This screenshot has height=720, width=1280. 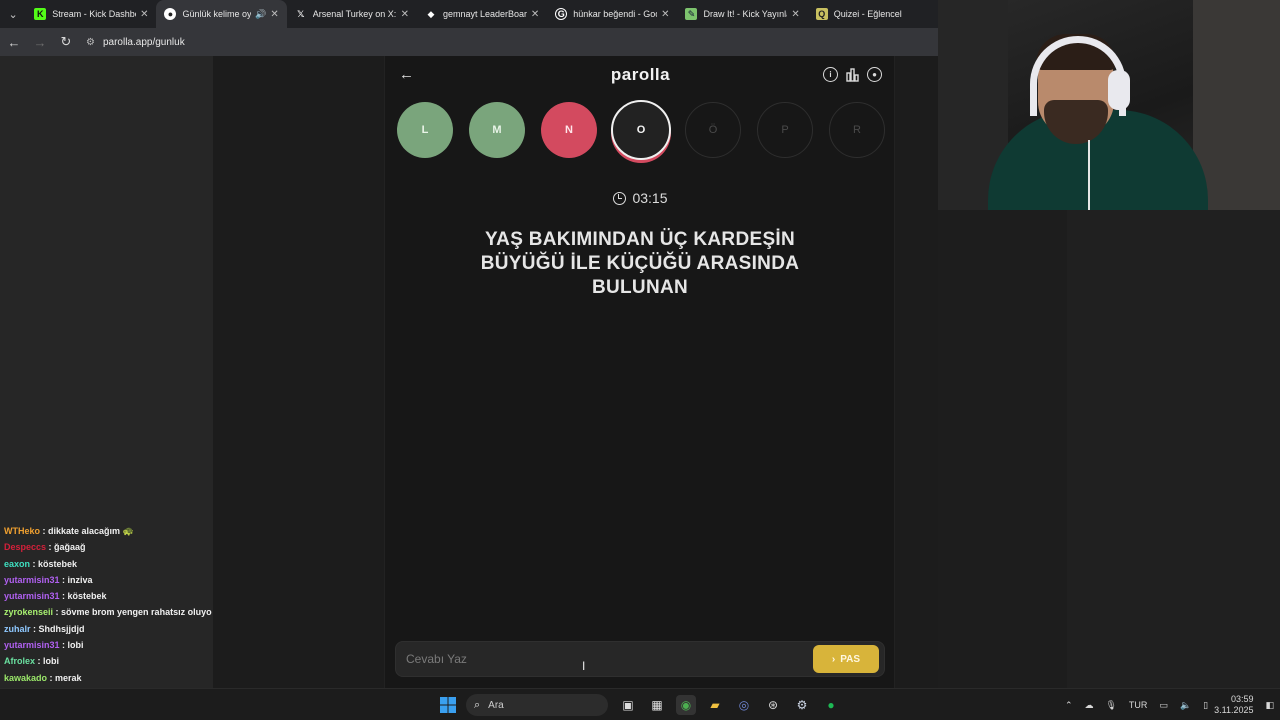 I want to click on tab-arsenal-turkey: 𝕏 Arsenal Turkey on X: "http ✕, so click(x=352, y=14).